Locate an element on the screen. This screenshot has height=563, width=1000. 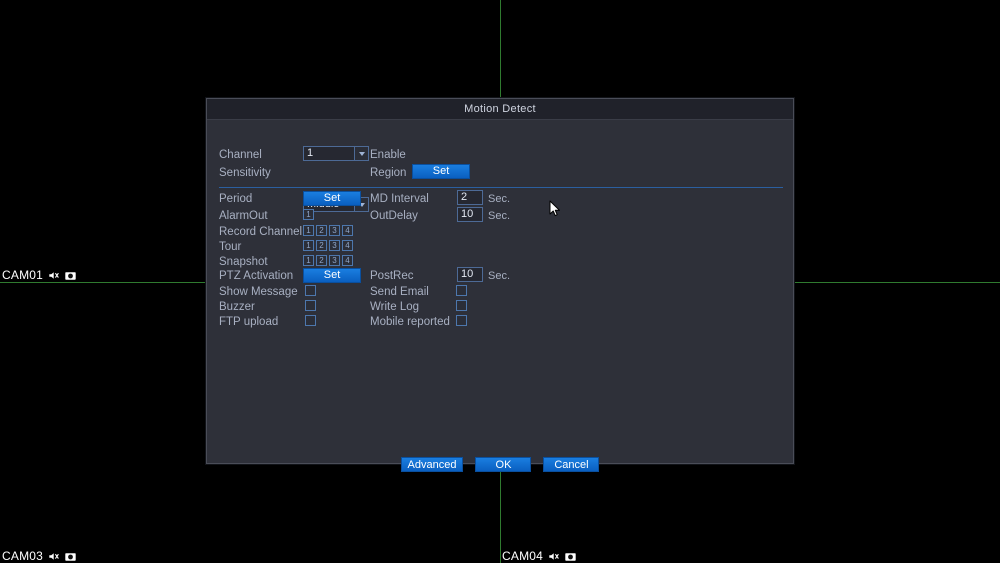
alarm-out-channel-group: 1 is located at coordinates (308, 214).